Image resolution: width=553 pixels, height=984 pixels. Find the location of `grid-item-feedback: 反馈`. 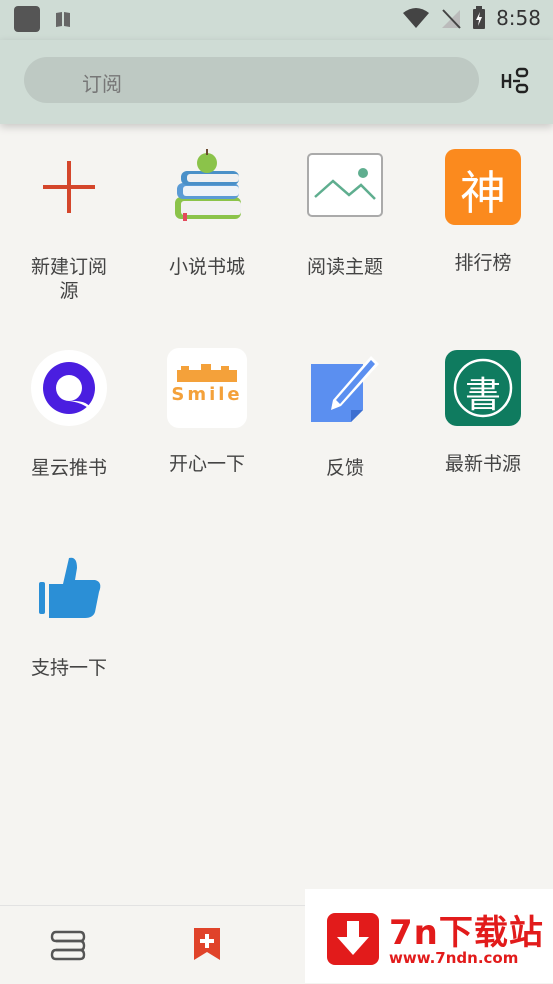

grid-item-feedback: 反馈 is located at coordinates (345, 414).